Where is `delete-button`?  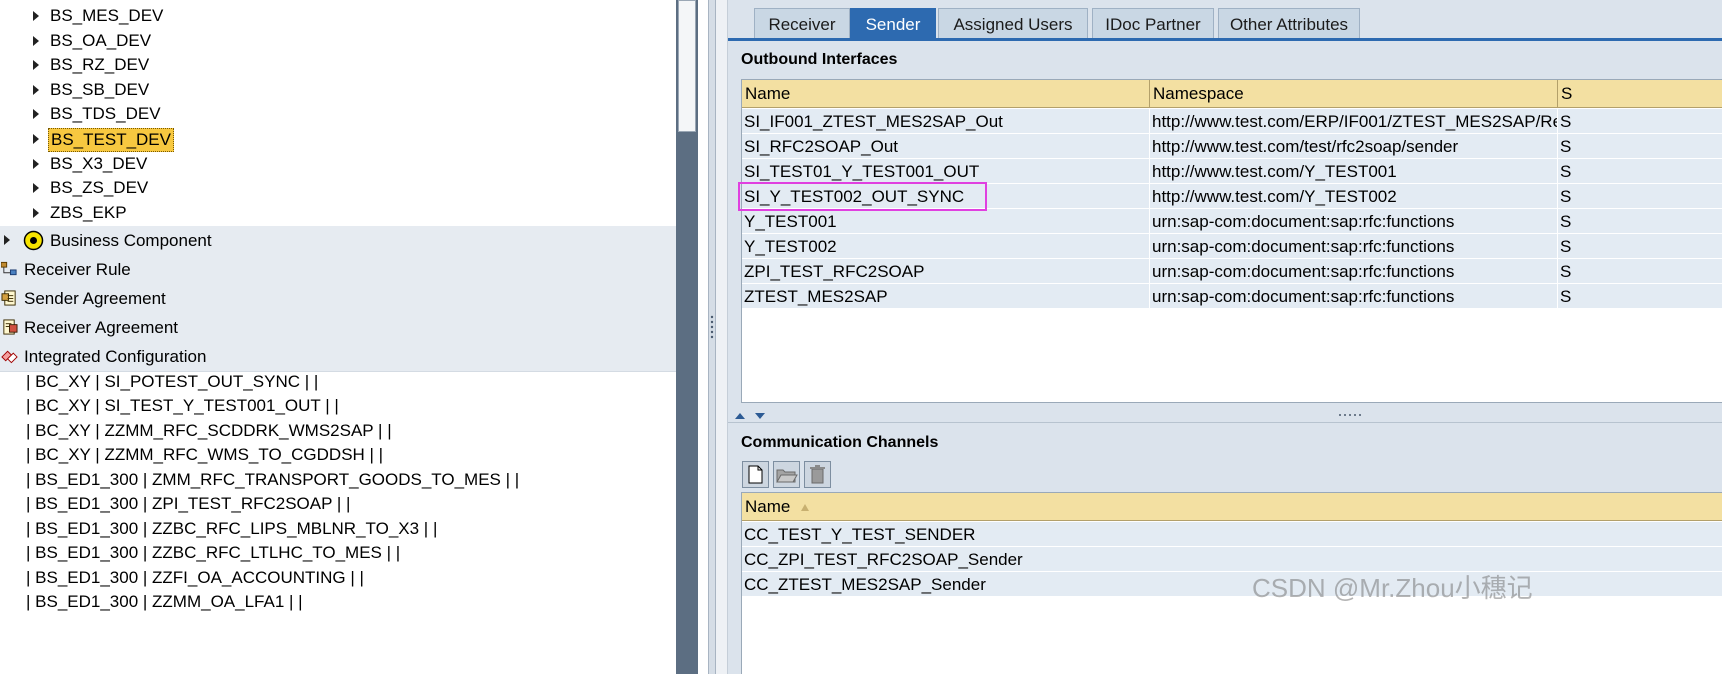
delete-button is located at coordinates (817, 474).